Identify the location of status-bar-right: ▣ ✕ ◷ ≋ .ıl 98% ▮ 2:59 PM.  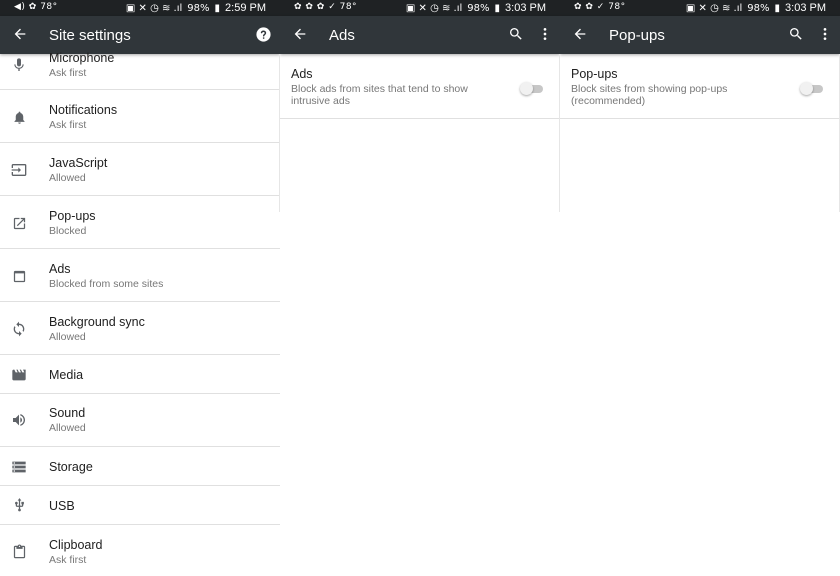
(196, 8).